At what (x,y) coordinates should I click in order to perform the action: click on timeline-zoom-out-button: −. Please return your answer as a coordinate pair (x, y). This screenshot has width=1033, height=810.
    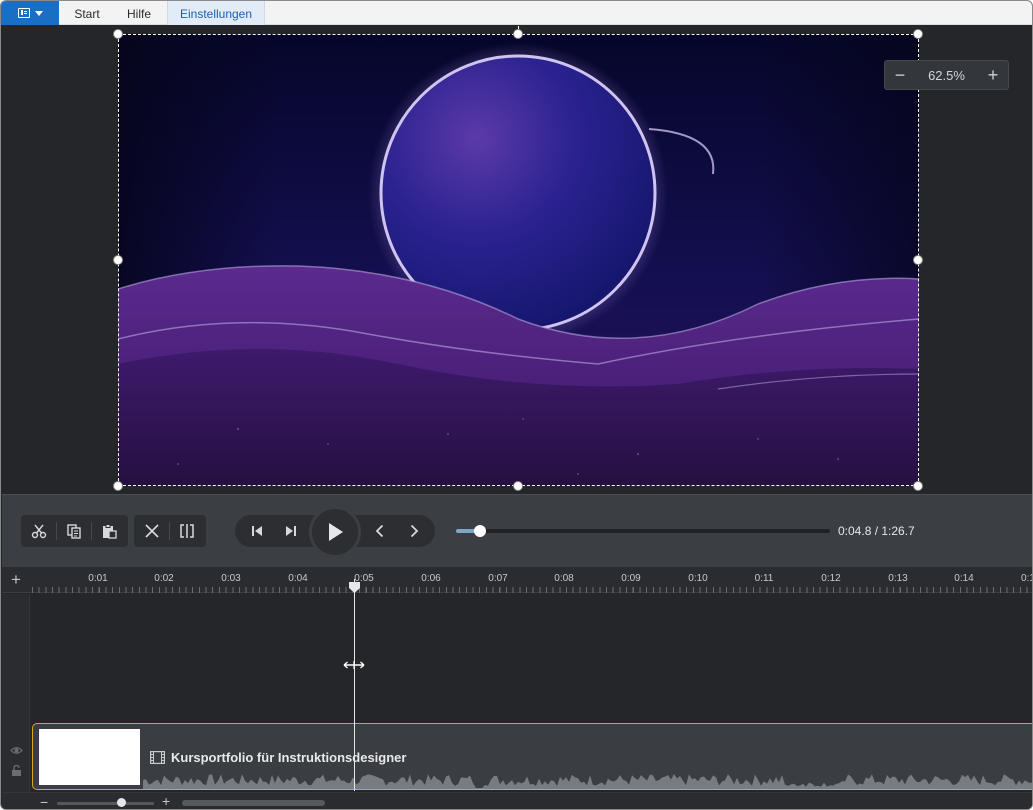
    Looking at the image, I should click on (44, 801).